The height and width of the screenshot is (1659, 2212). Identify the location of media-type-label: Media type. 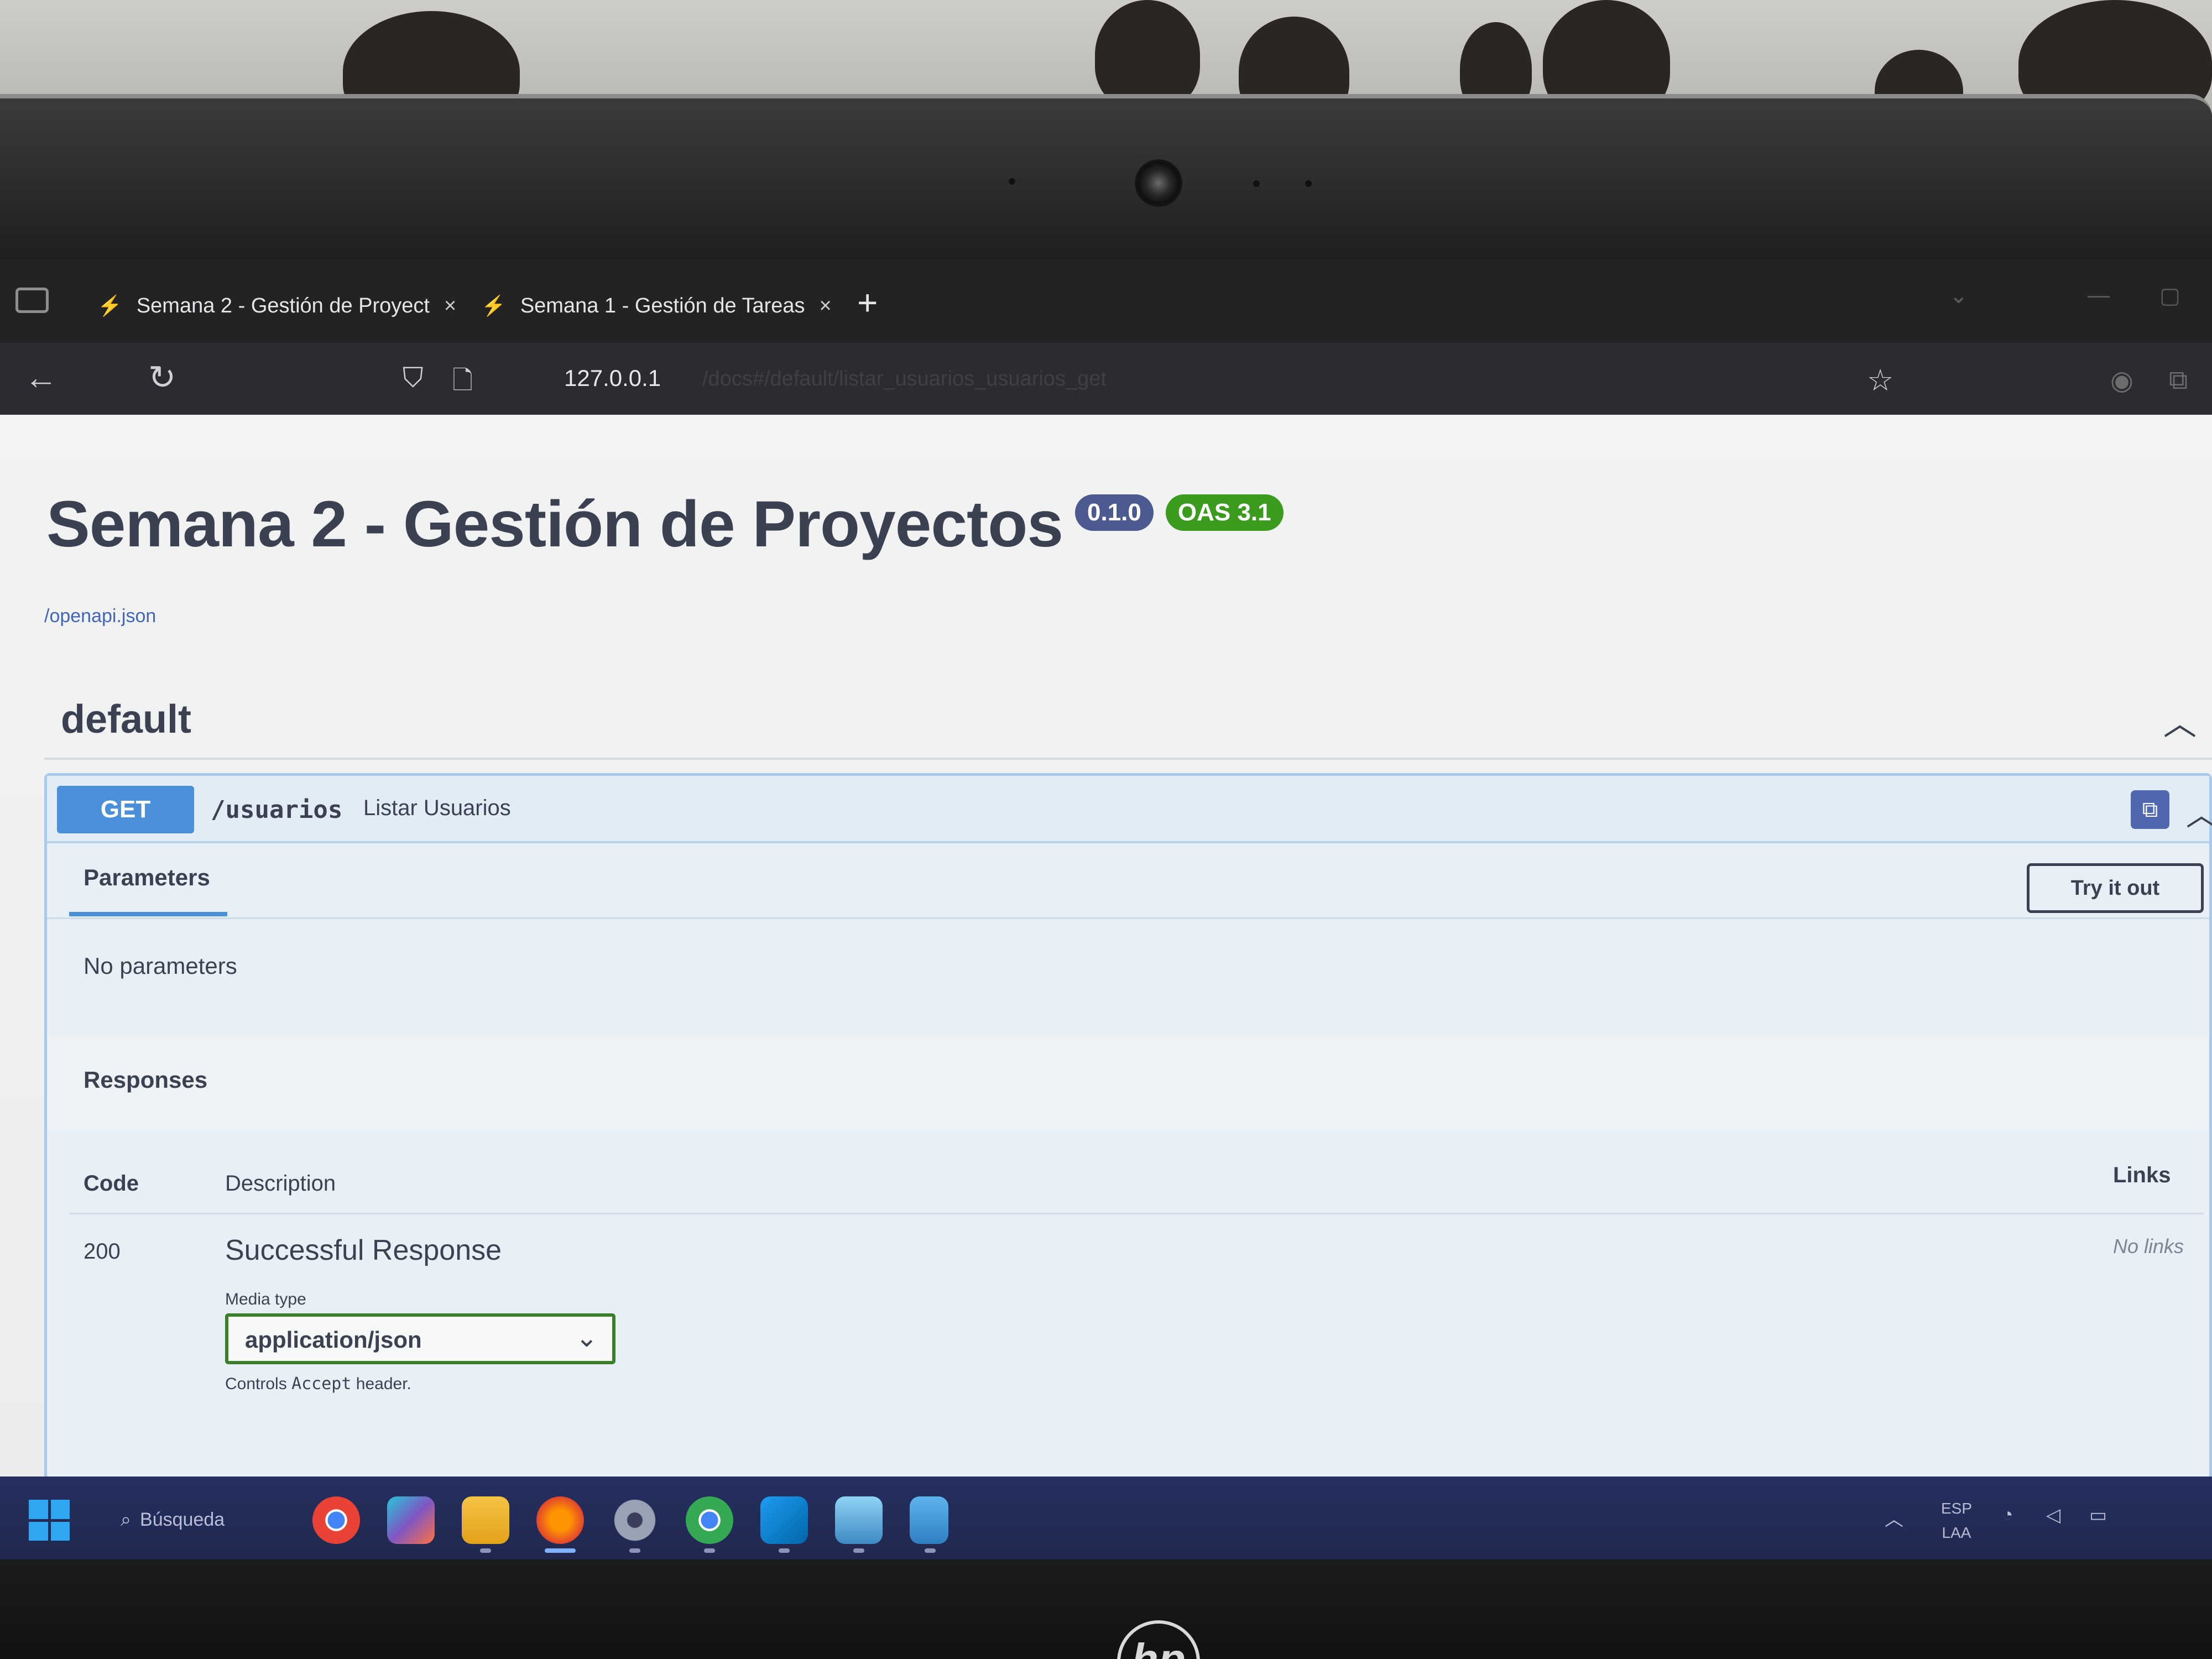
(266, 1299).